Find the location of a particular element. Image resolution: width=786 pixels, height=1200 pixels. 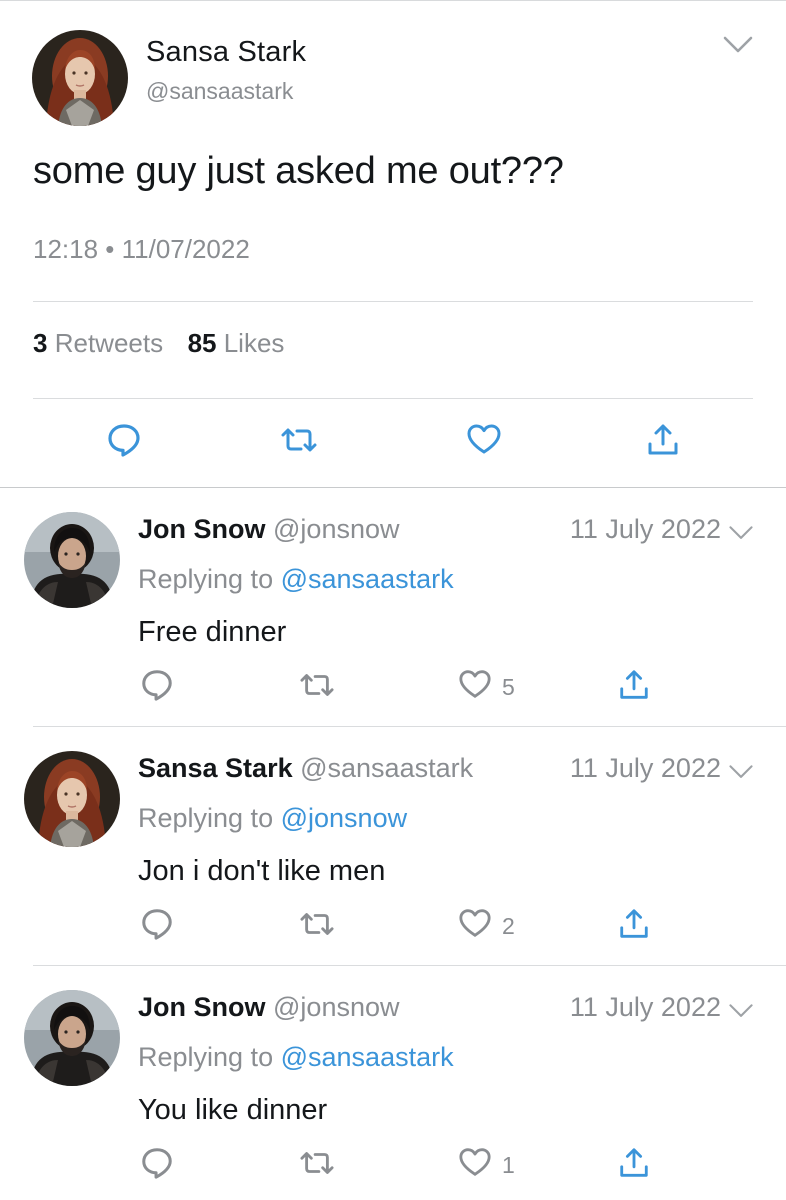

reply-header: Sansa Stark @sansaastark is located at coordinates (305, 768).